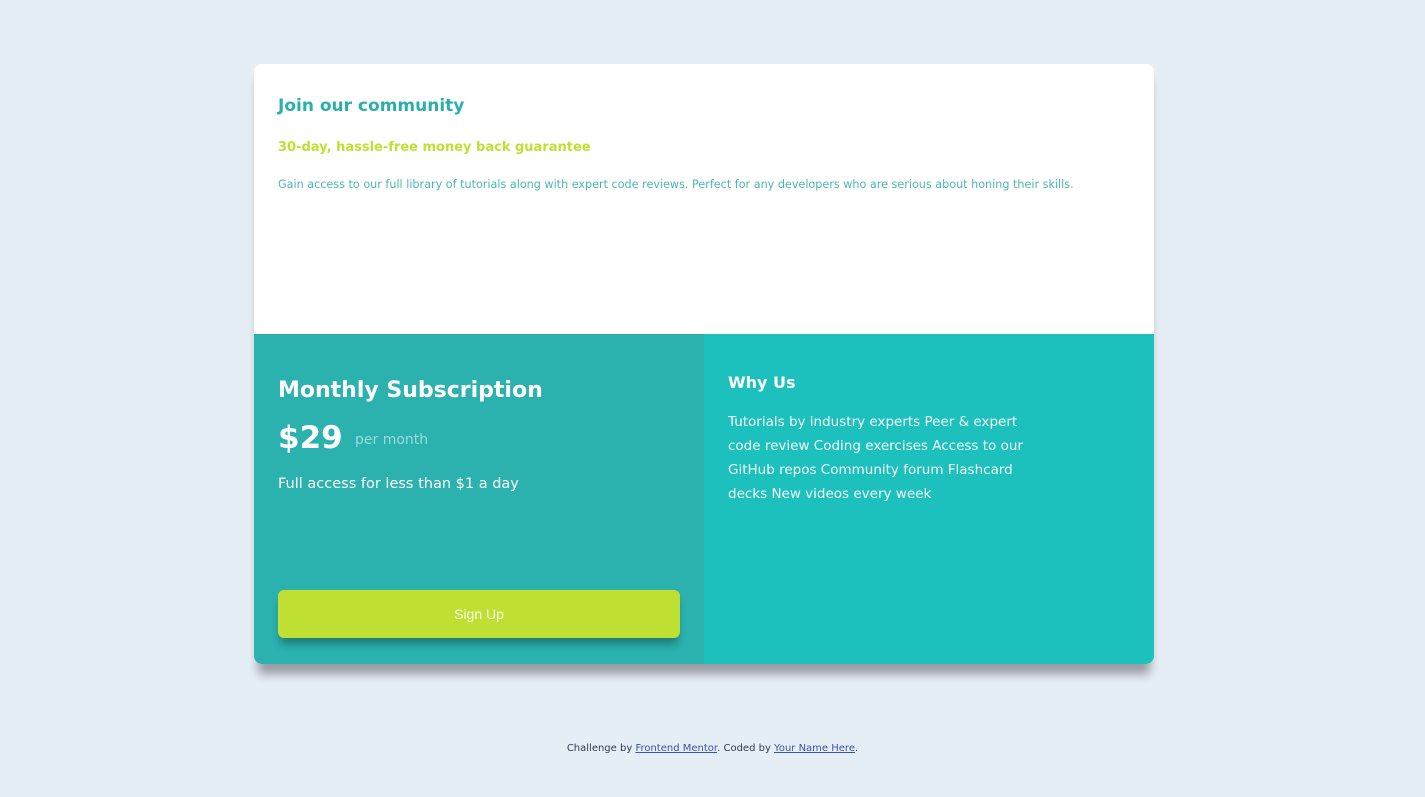  Describe the element at coordinates (371, 106) in the screenshot. I see `community-title: Join our community` at that location.